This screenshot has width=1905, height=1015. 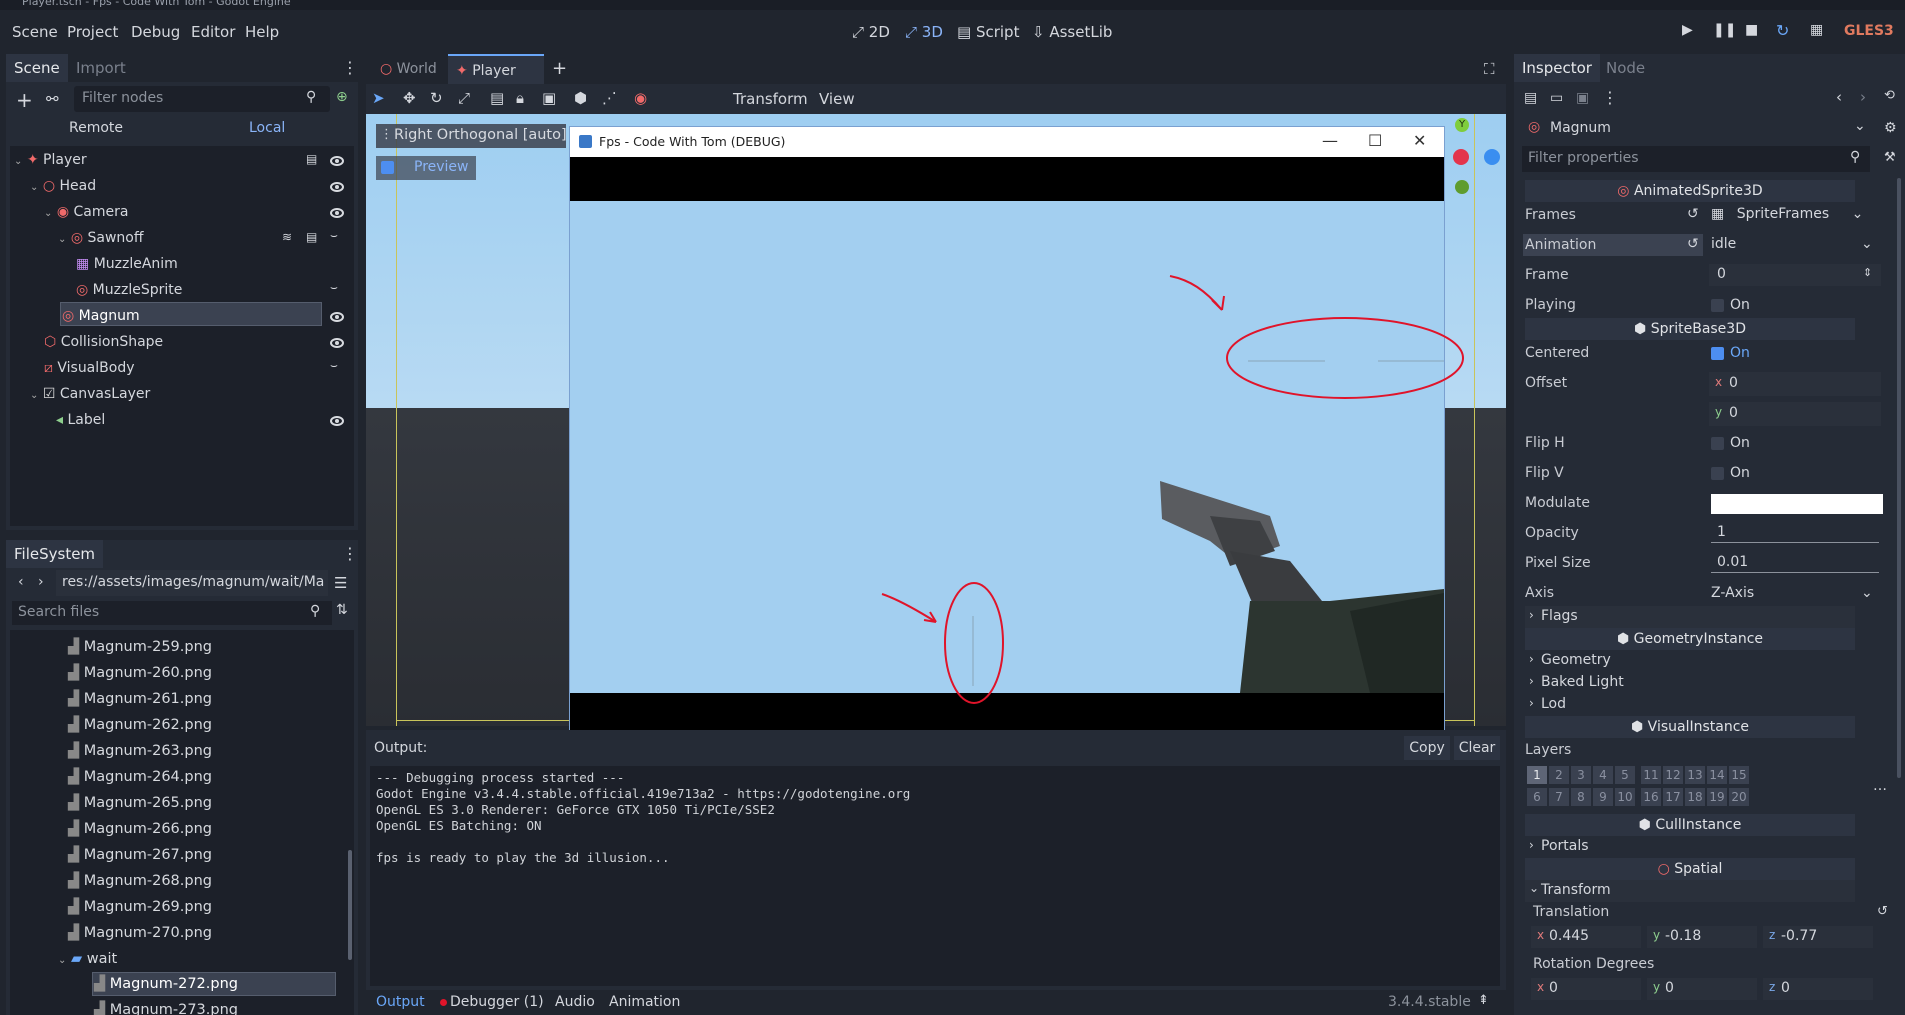 What do you see at coordinates (192, 583) in the screenshot?
I see `path-field: res://assets/images/magnum/wait/Ma` at bounding box center [192, 583].